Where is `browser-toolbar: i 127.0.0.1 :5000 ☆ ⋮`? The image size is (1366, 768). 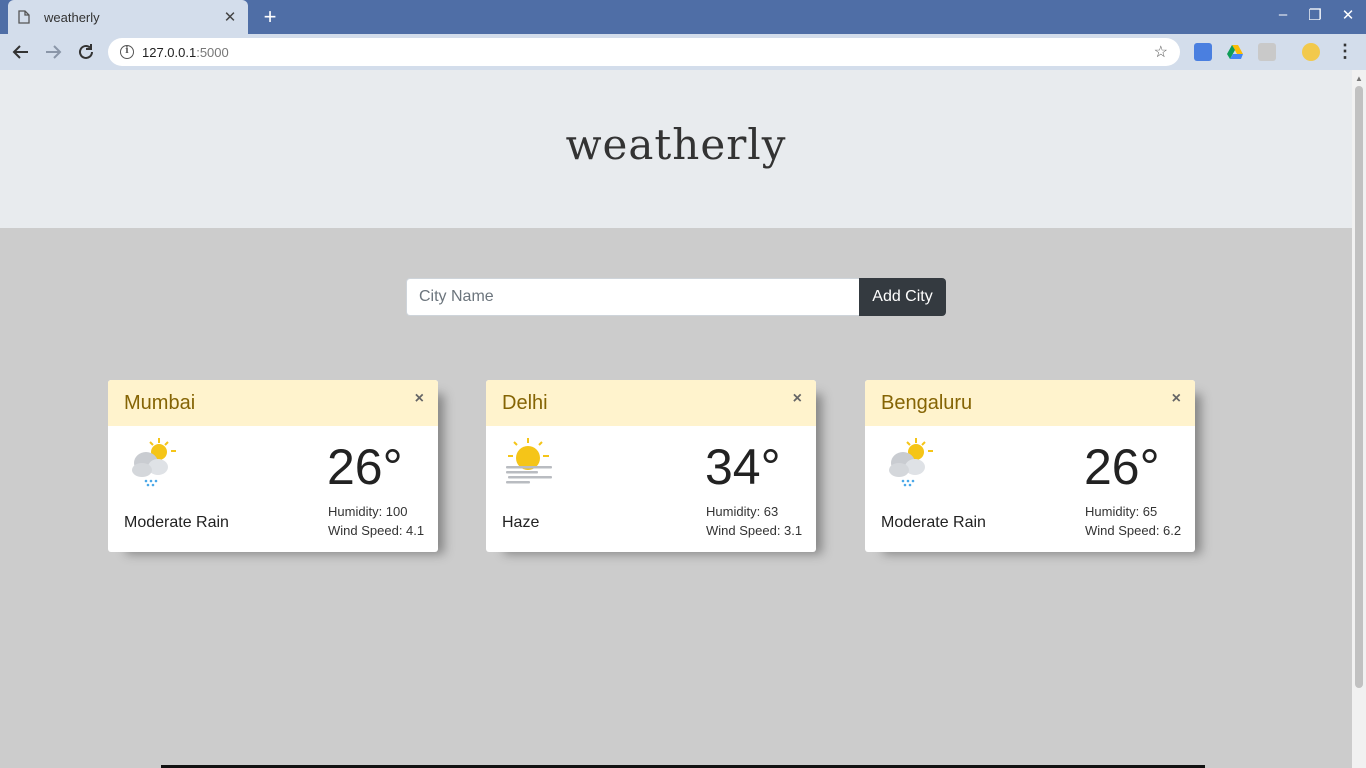 browser-toolbar: i 127.0.0.1 :5000 ☆ ⋮ is located at coordinates (683, 52).